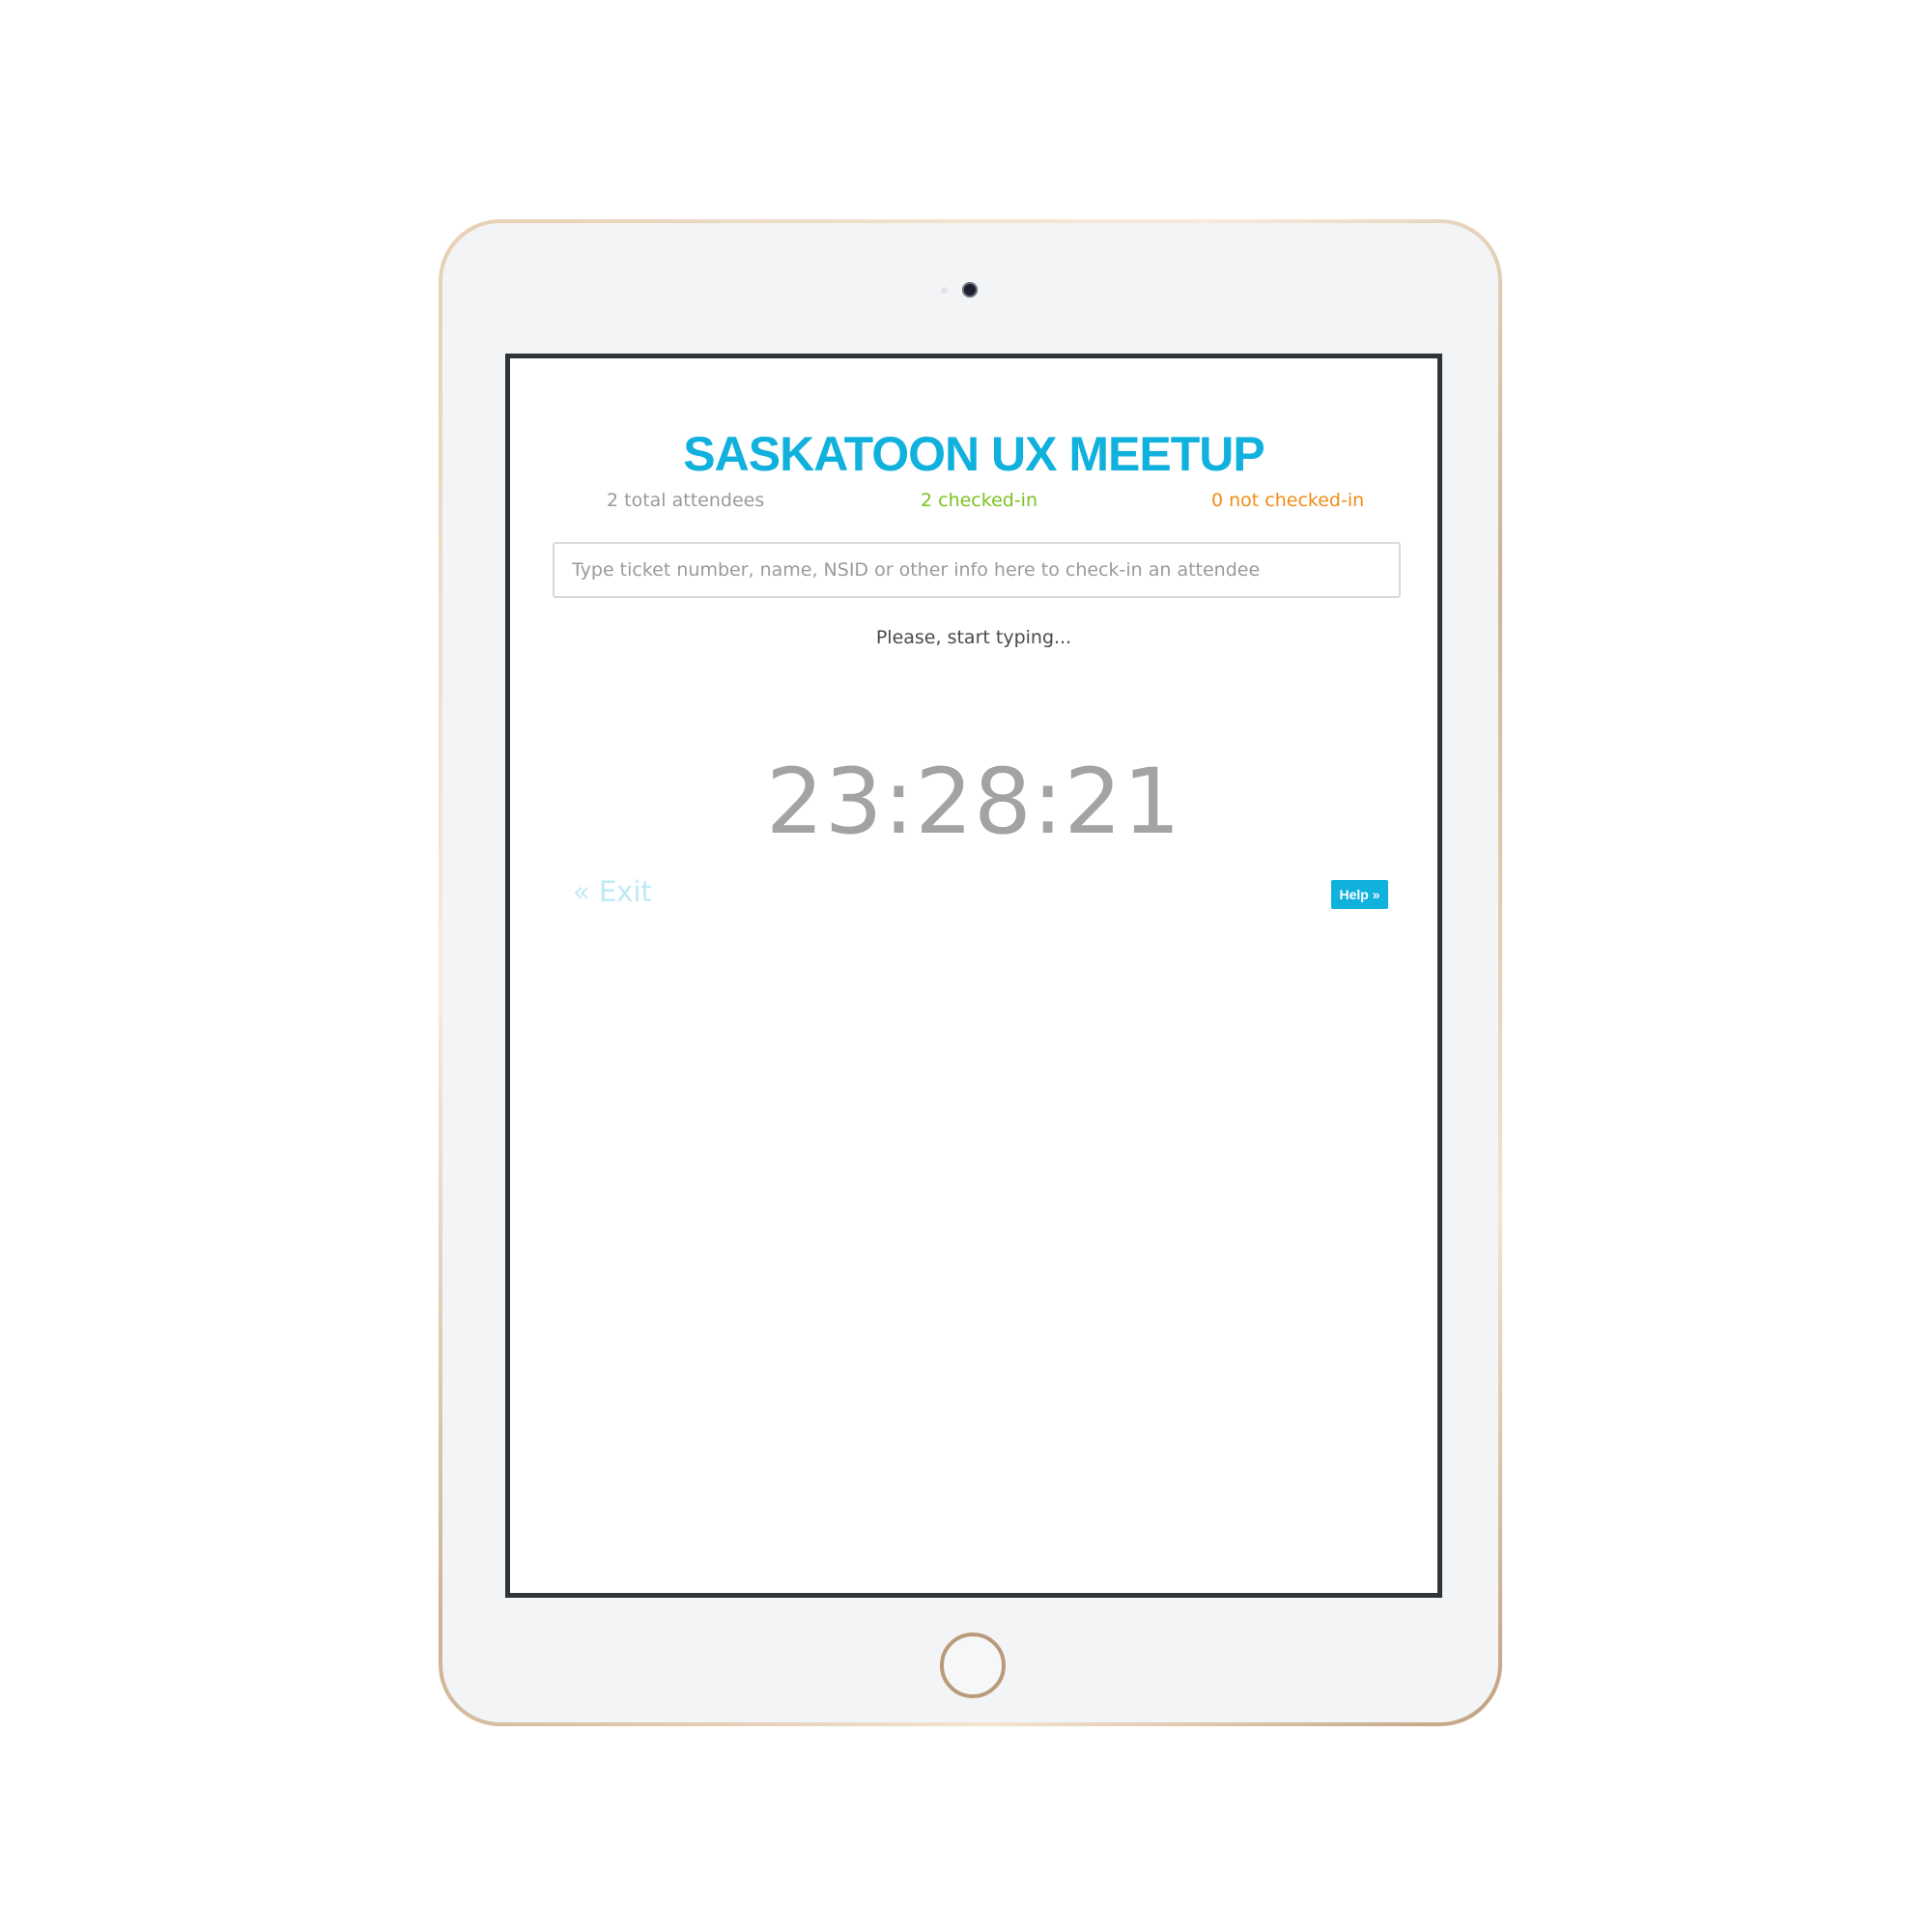 Image resolution: width=1932 pixels, height=1932 pixels. Describe the element at coordinates (686, 500) in the screenshot. I see `total-attendees-count: 2 total attendees` at that location.